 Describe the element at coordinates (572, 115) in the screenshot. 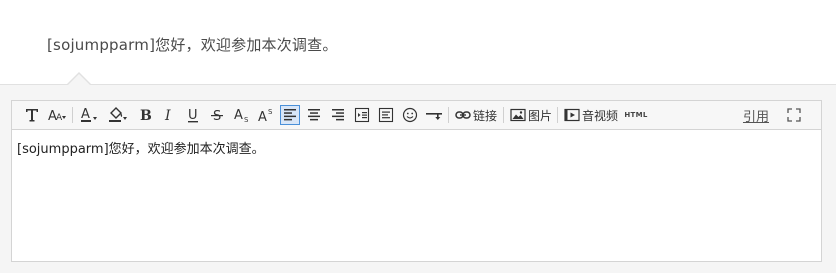

I see `video-icon` at that location.